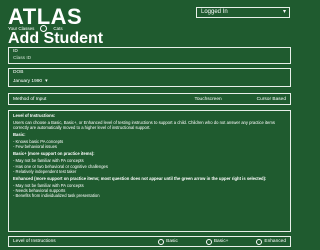 This screenshot has width=320, height=250. I want to click on dob-value: January 1990, so click(28, 81).